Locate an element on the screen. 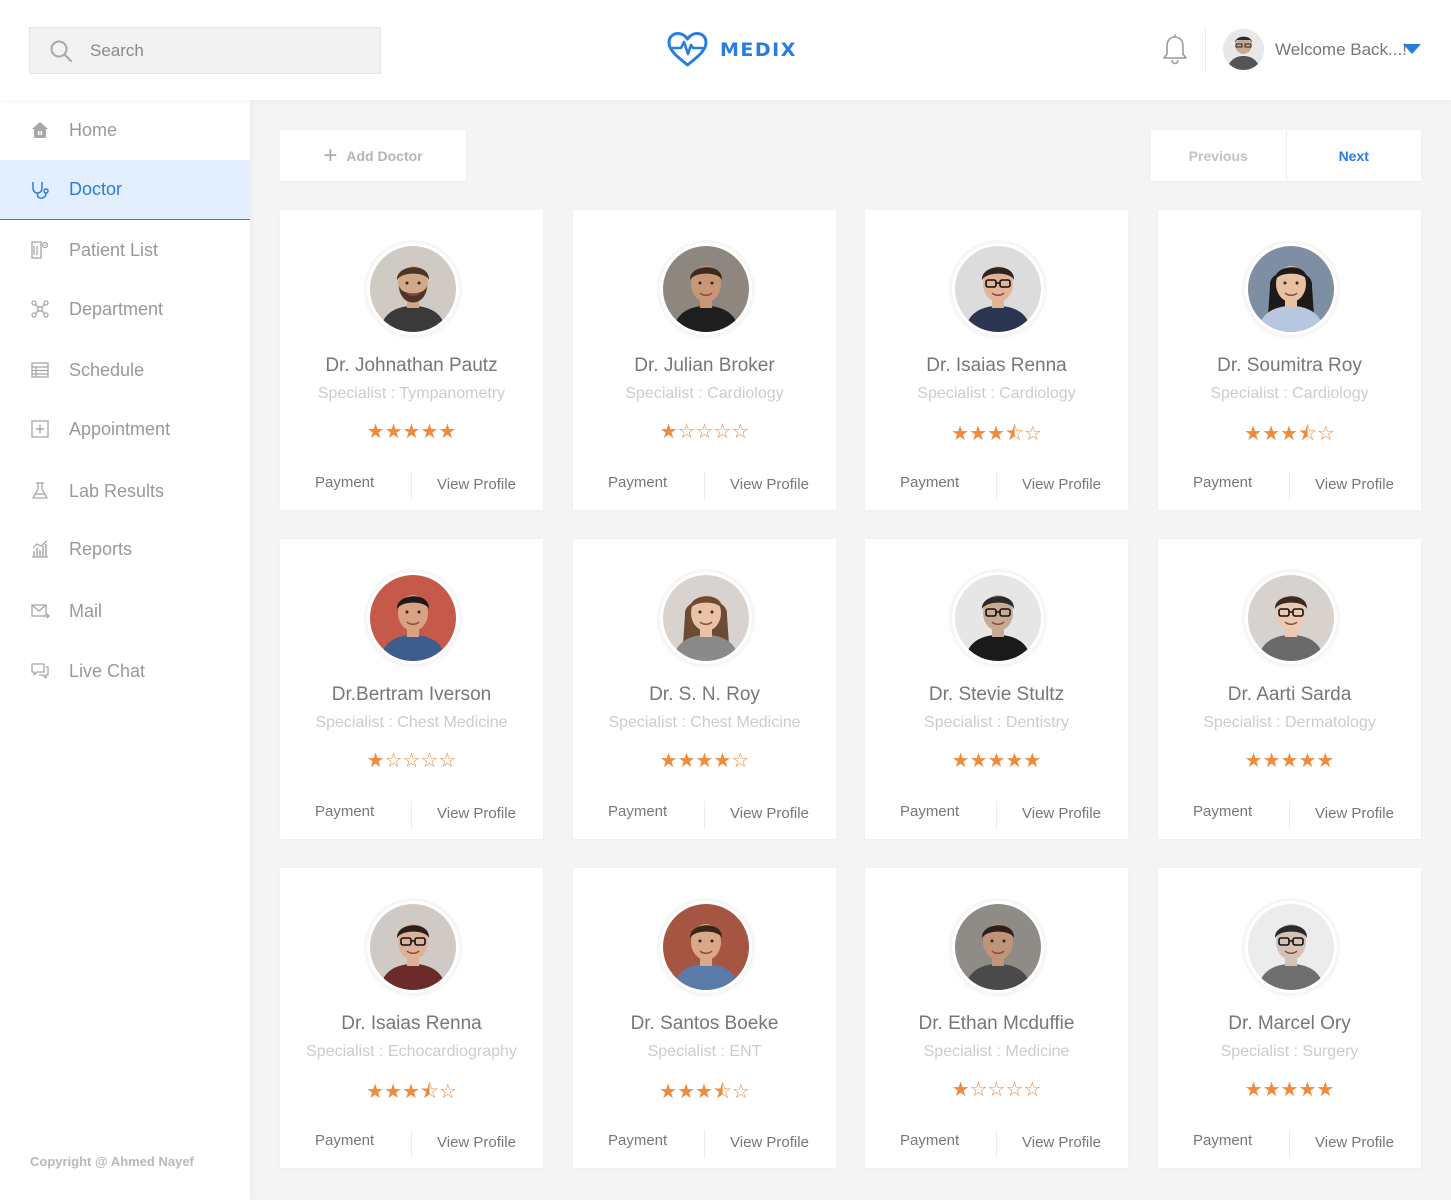 Image resolution: width=1451 pixels, height=1200 pixels. sidebar-item-label: Department is located at coordinates (116, 308).